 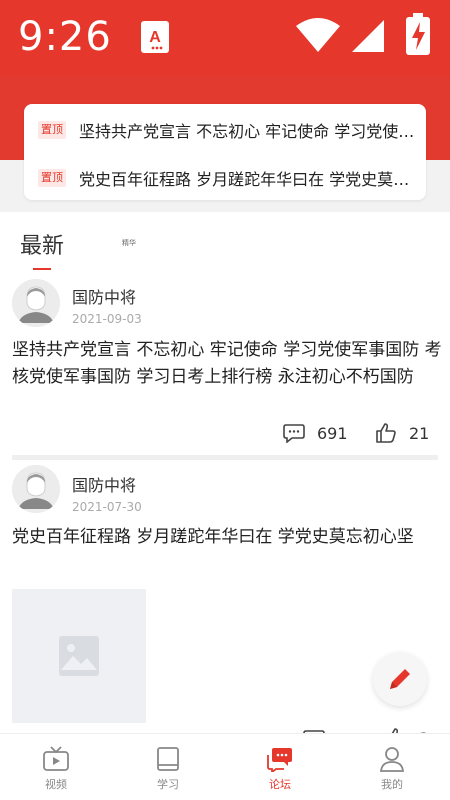 What do you see at coordinates (225, 457) in the screenshot?
I see `post-divider` at bounding box center [225, 457].